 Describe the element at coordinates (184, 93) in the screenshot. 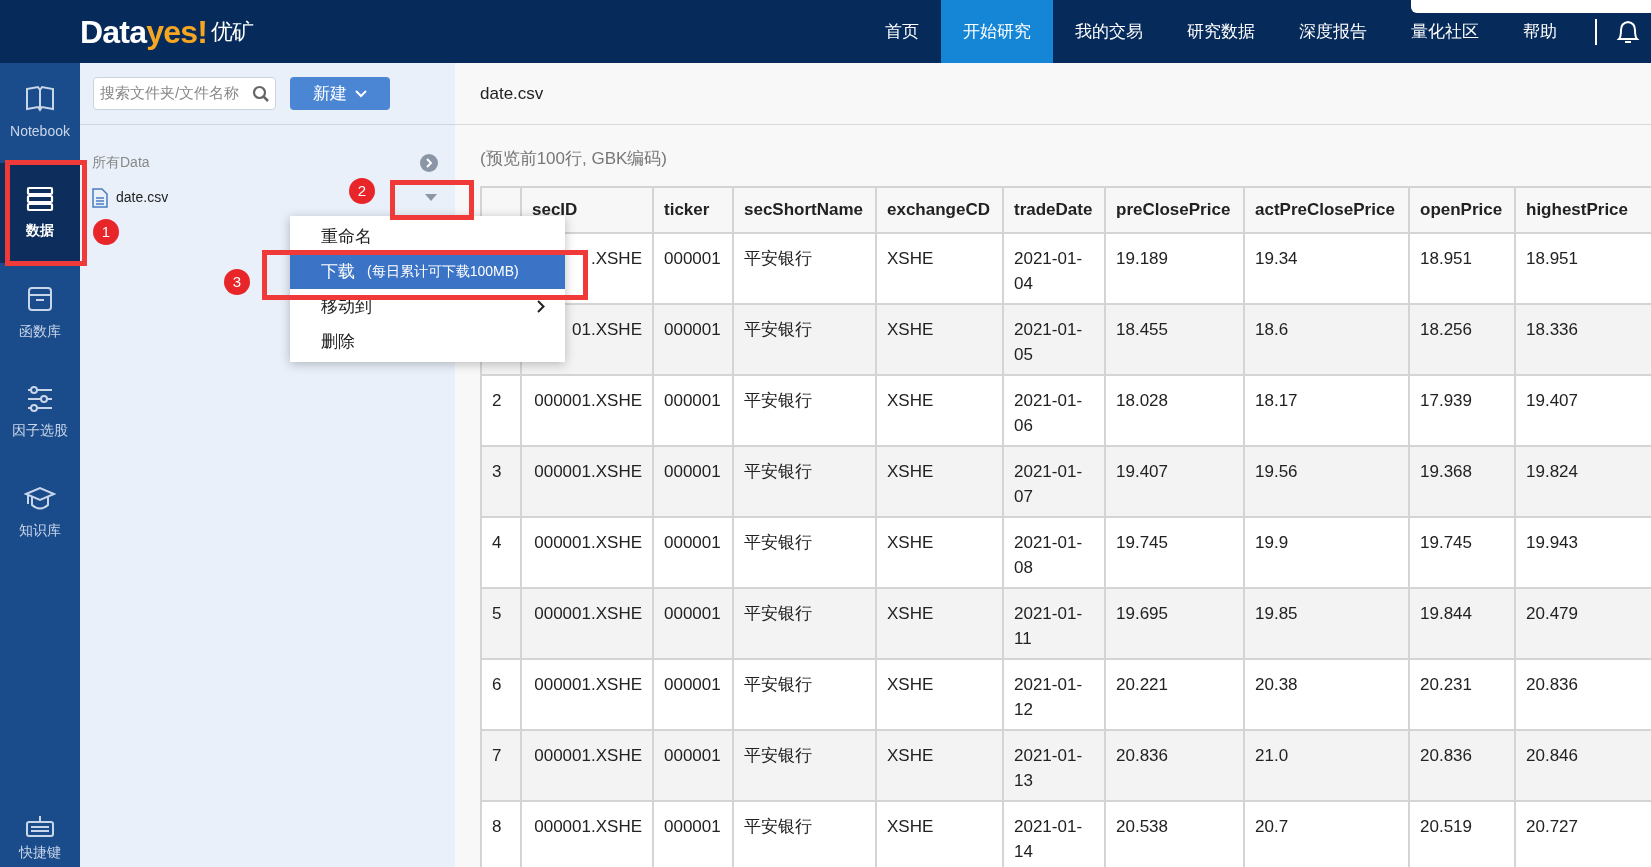

I see `search-field: 搜索文件夹/文件名称` at that location.